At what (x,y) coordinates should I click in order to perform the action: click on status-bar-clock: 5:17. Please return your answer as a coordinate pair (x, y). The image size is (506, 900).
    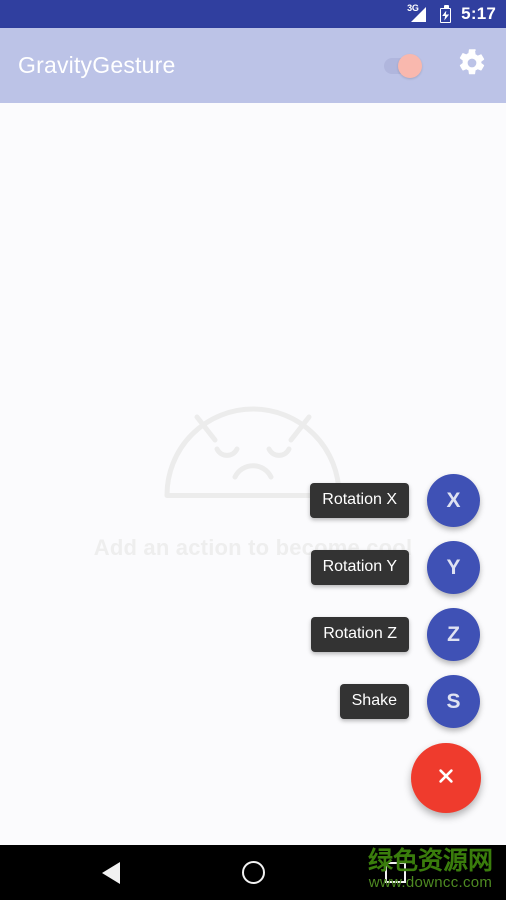
    Looking at the image, I should click on (478, 13).